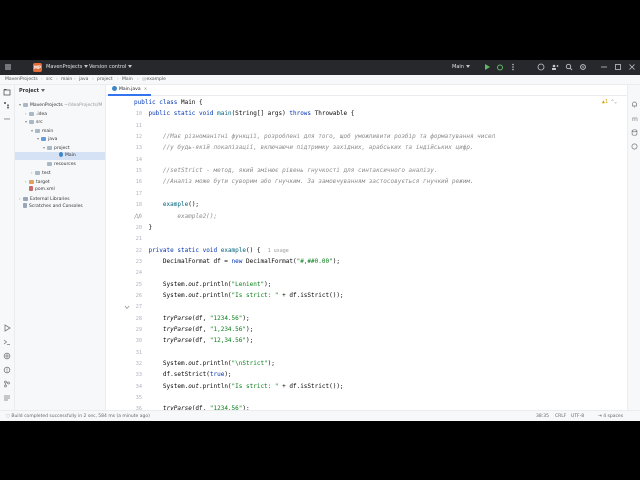  I want to click on file-encoding: UTF-8, so click(577, 416).